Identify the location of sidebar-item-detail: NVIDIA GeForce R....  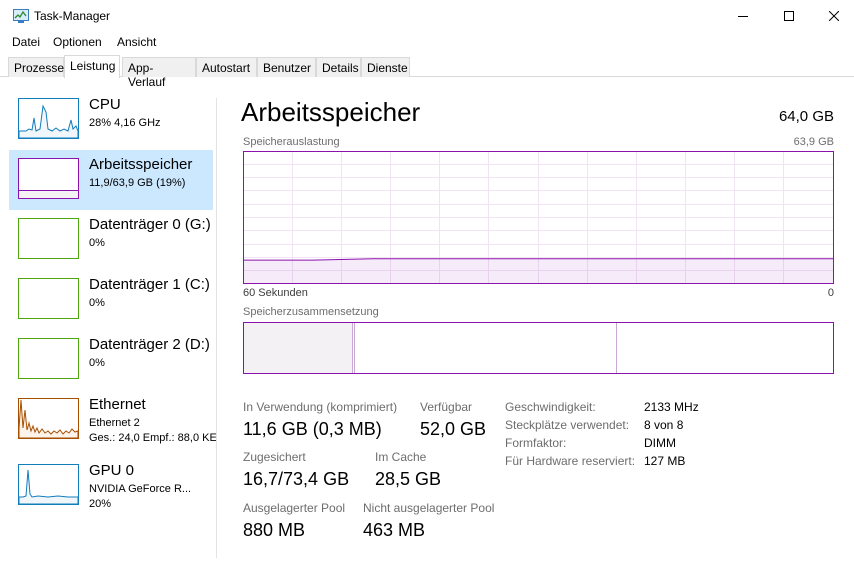
(140, 489).